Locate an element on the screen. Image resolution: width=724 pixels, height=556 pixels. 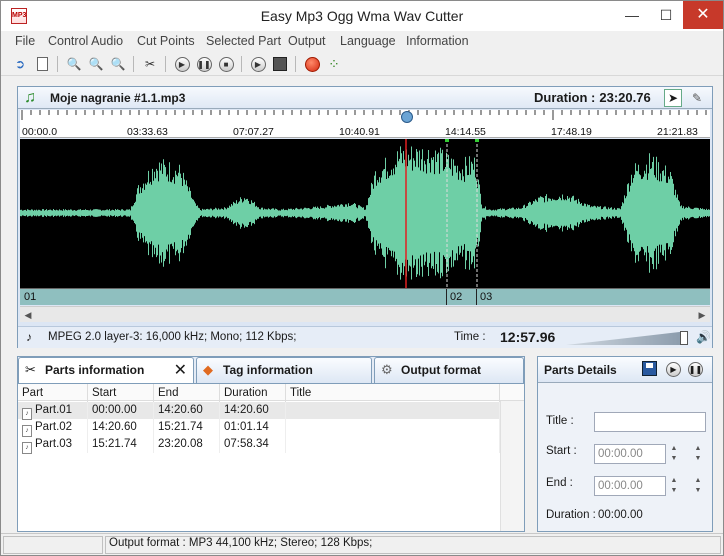
save-part-icon is located at coordinates (649, 368).